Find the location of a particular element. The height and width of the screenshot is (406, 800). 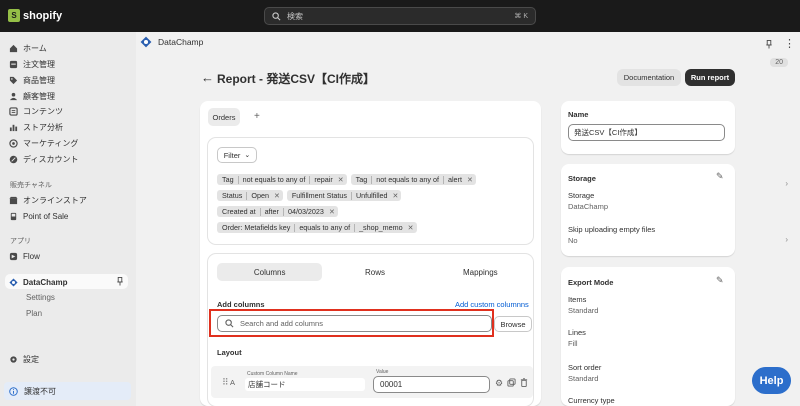

help-button: Help is located at coordinates (771, 380).